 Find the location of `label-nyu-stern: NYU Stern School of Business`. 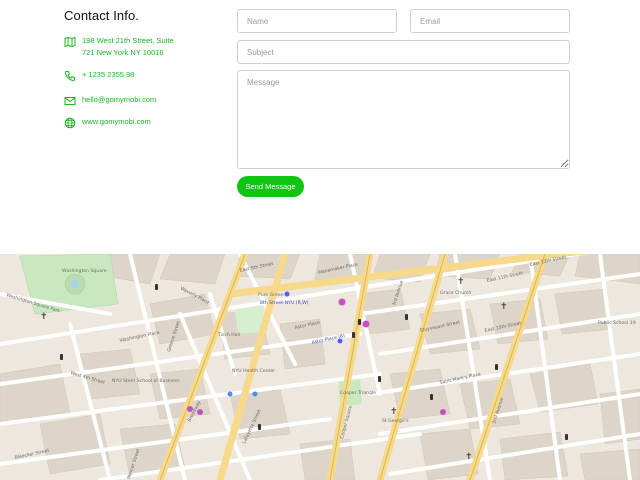

label-nyu-stern: NYU Stern School of Business is located at coordinates (146, 381).